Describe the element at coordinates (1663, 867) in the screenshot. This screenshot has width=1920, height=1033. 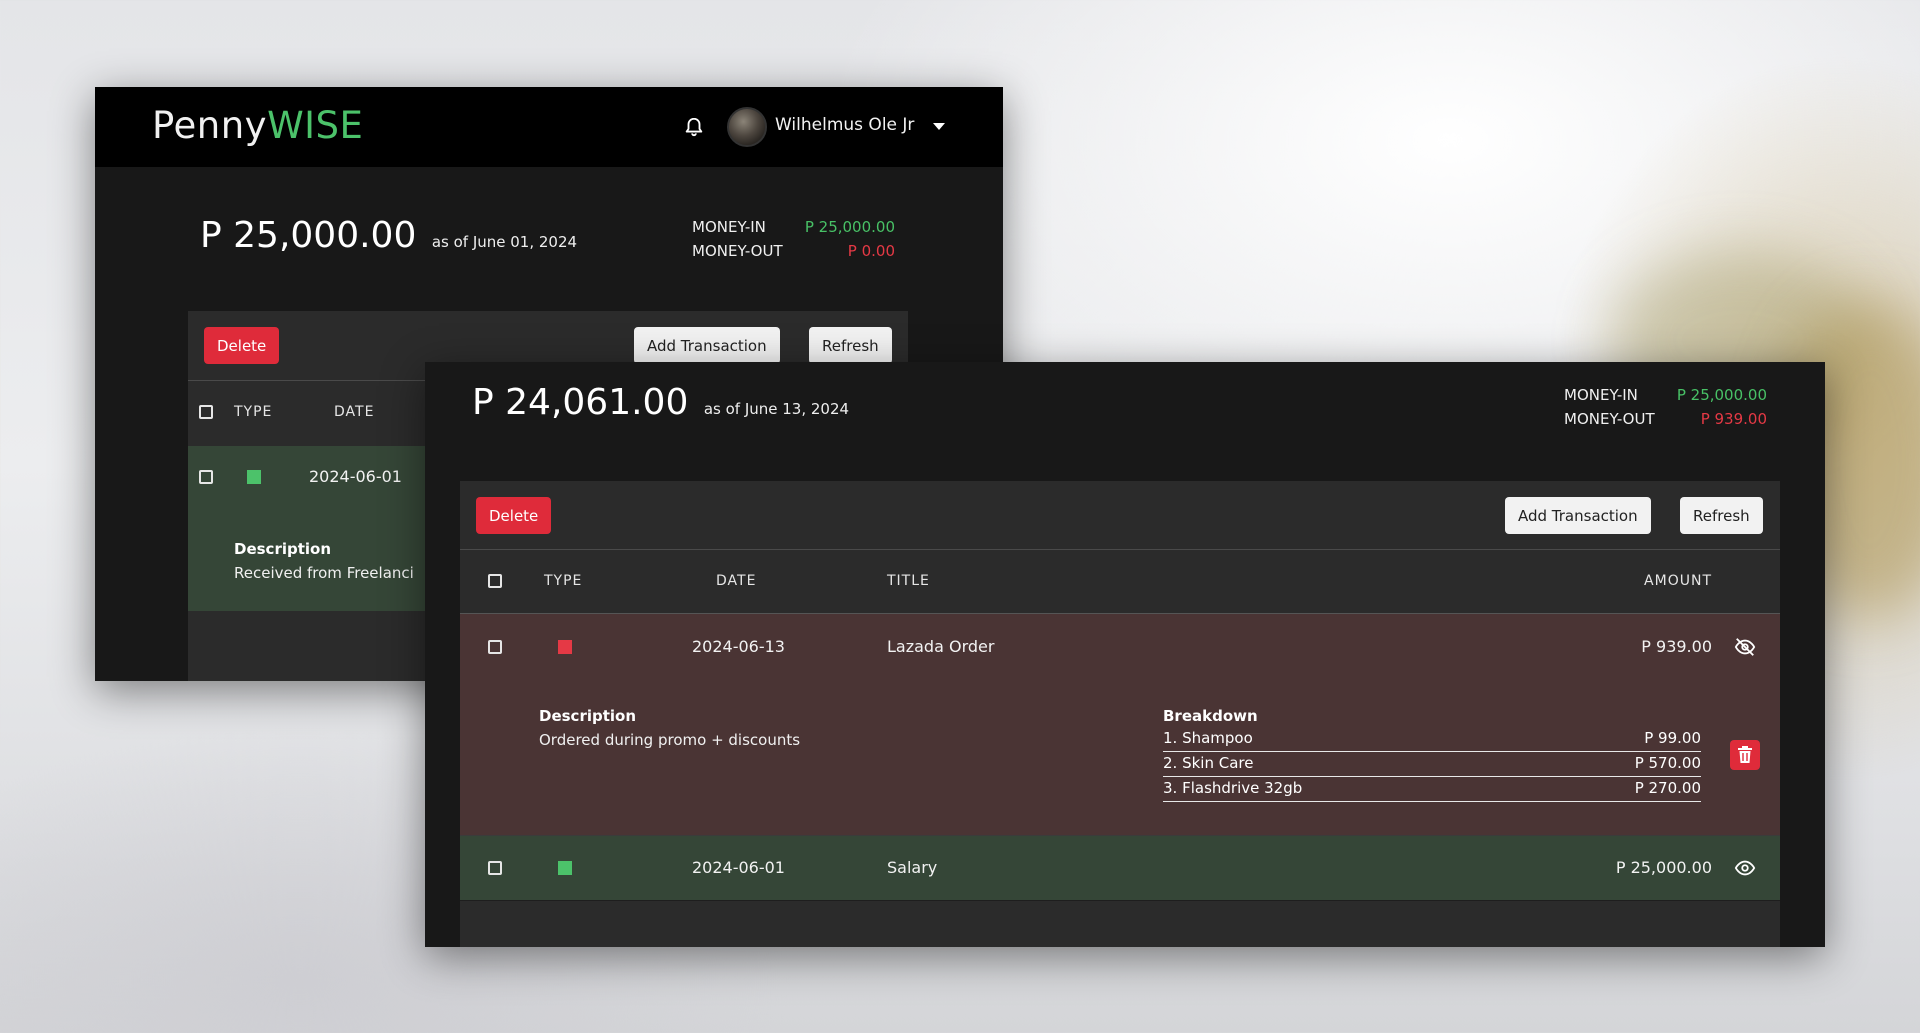
I see `row-amount: P 25,000.00` at that location.